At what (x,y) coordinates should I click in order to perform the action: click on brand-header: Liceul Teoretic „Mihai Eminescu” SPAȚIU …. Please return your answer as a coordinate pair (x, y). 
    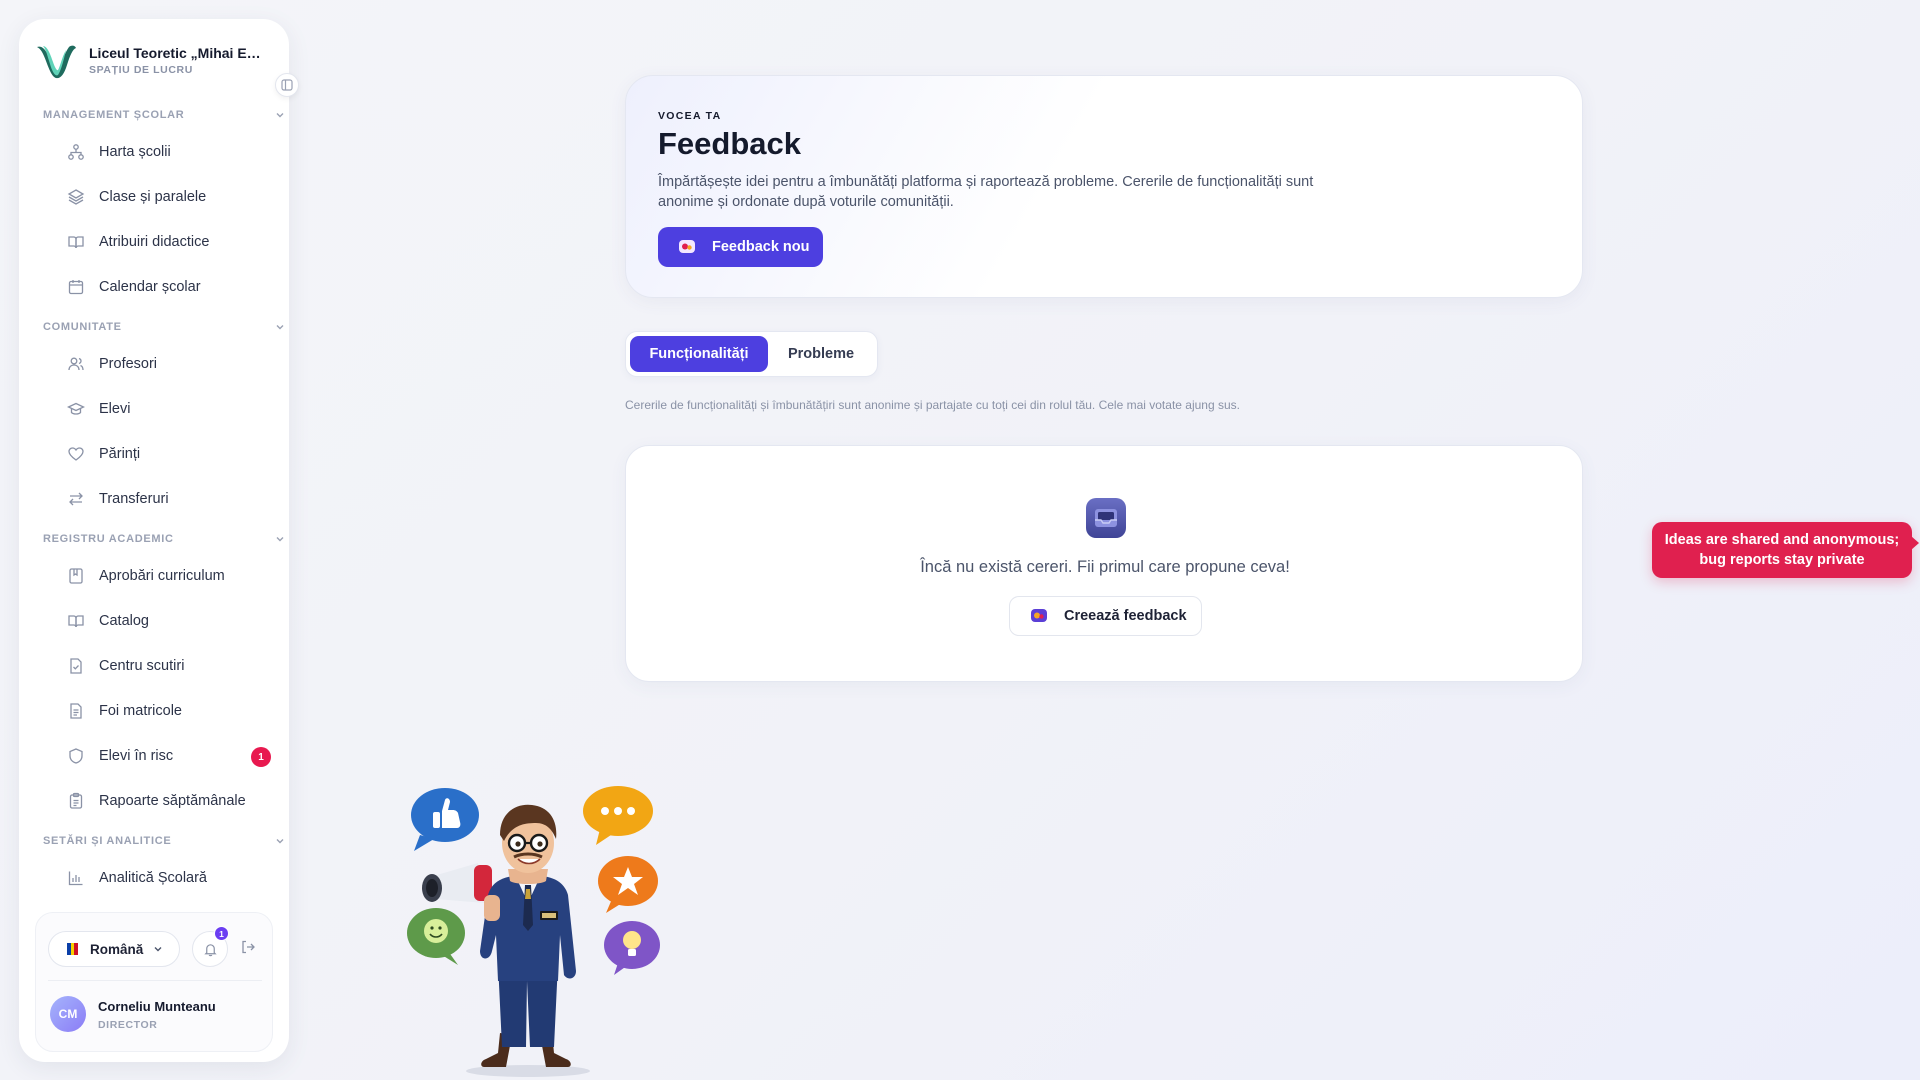
    Looking at the image, I should click on (158, 60).